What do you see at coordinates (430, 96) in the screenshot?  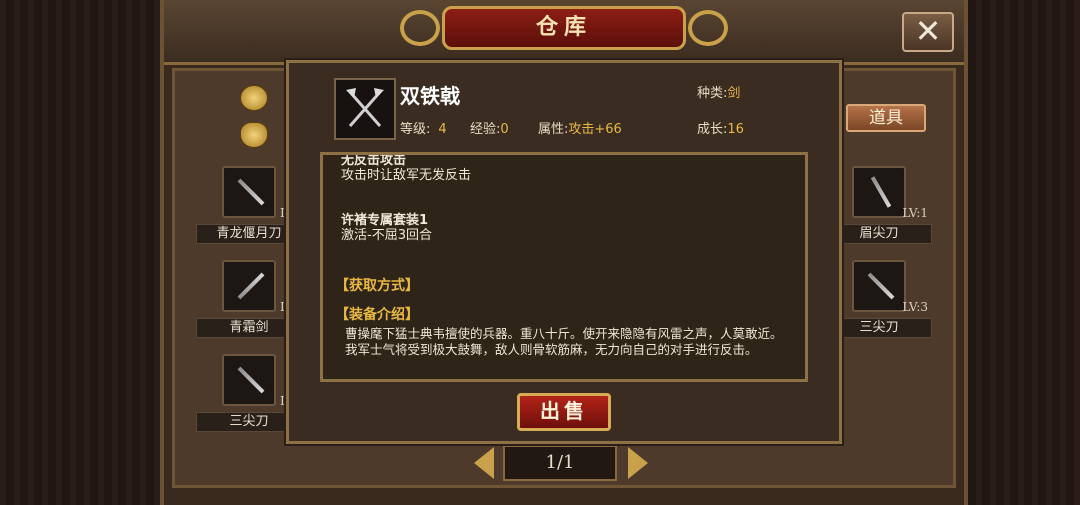 I see `item-name: 双铁戟` at bounding box center [430, 96].